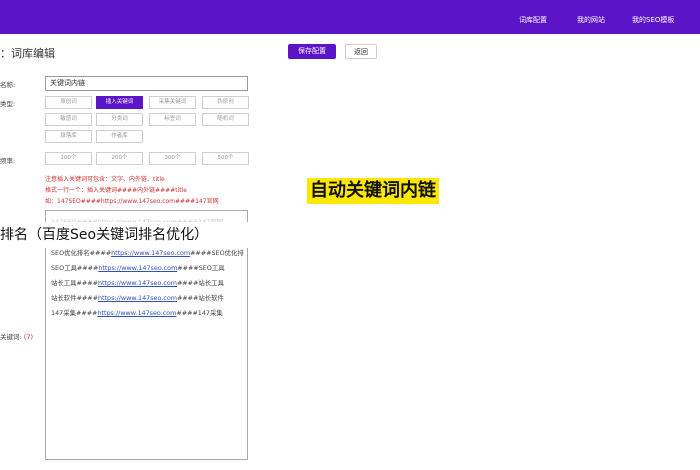  What do you see at coordinates (28, 337) in the screenshot?
I see `keywords-count: (7)` at bounding box center [28, 337].